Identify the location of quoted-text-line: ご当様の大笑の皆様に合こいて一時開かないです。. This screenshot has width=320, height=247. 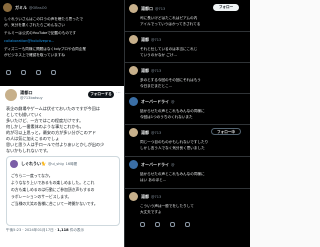
(54, 203).